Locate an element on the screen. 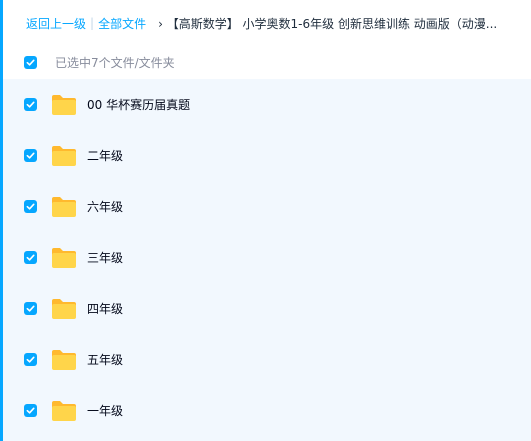  file-row: 六年级 is located at coordinates (267, 206).